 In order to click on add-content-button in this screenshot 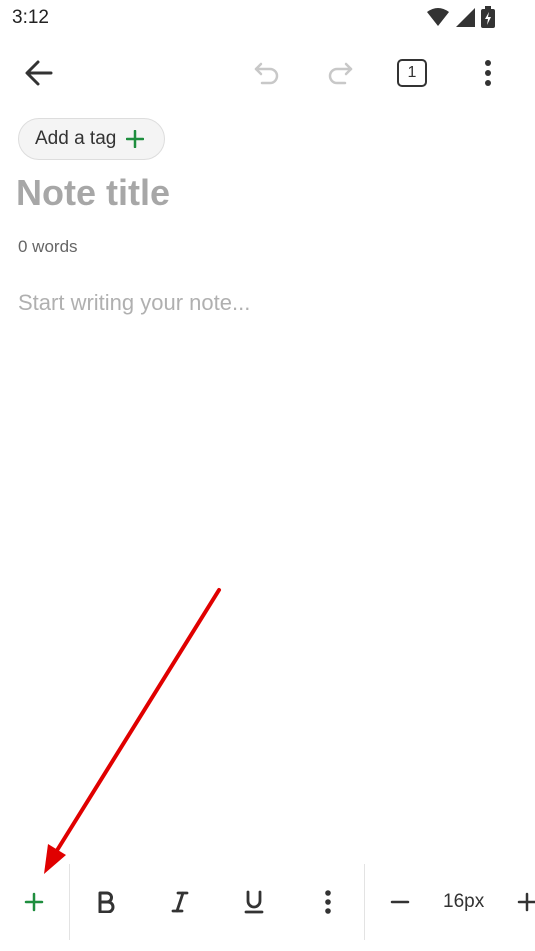, I will do `click(34, 902)`.